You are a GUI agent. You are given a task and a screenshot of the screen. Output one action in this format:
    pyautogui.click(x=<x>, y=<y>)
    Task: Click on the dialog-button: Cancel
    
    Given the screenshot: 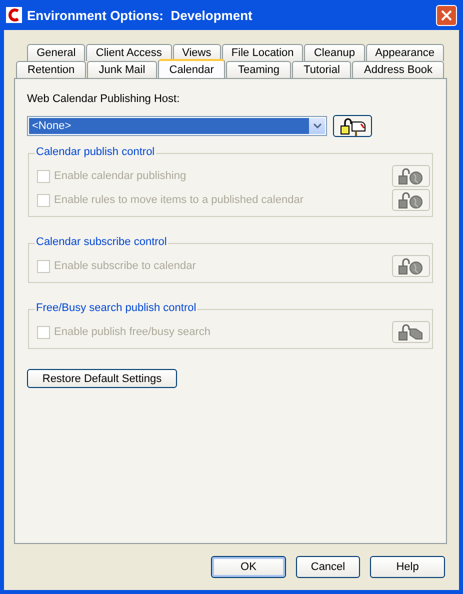 What is the action you would take?
    pyautogui.click(x=328, y=567)
    